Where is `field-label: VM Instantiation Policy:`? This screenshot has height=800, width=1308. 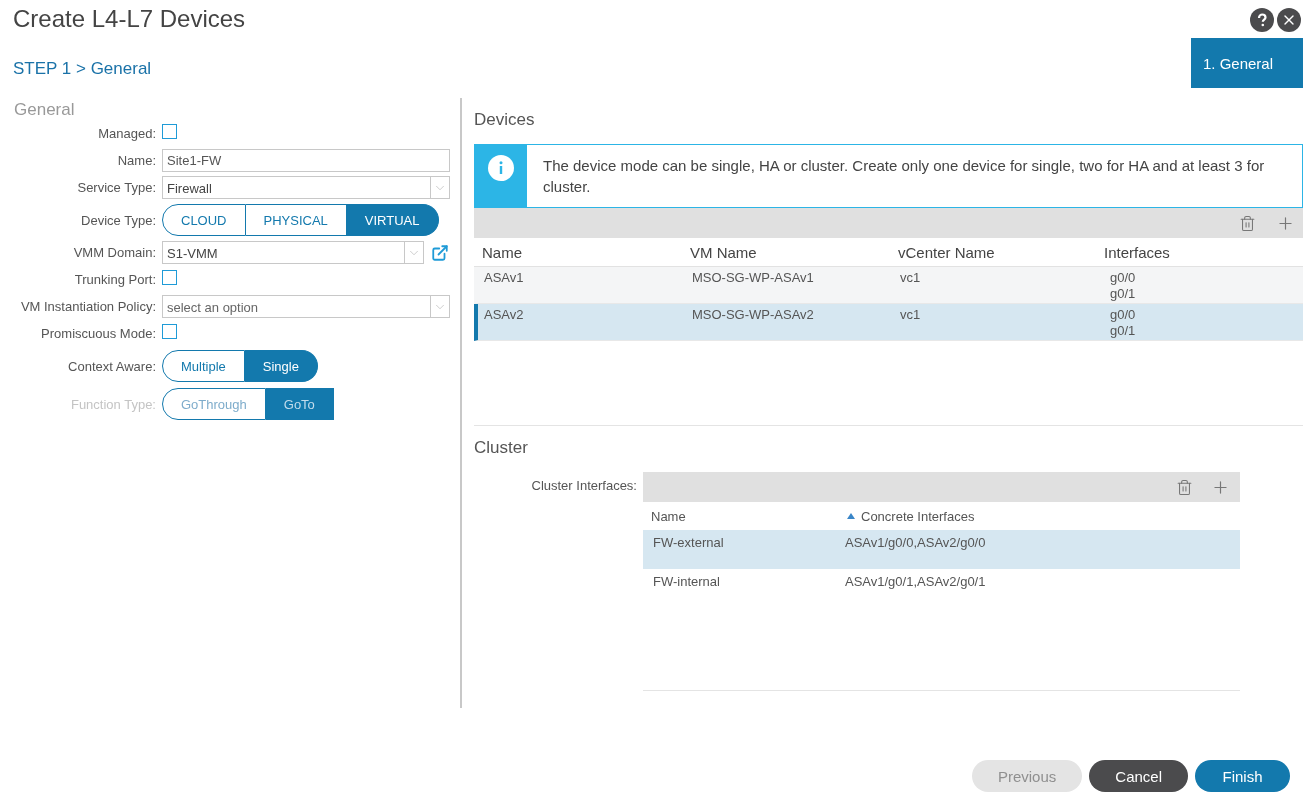
field-label: VM Instantiation Policy: is located at coordinates (87, 306).